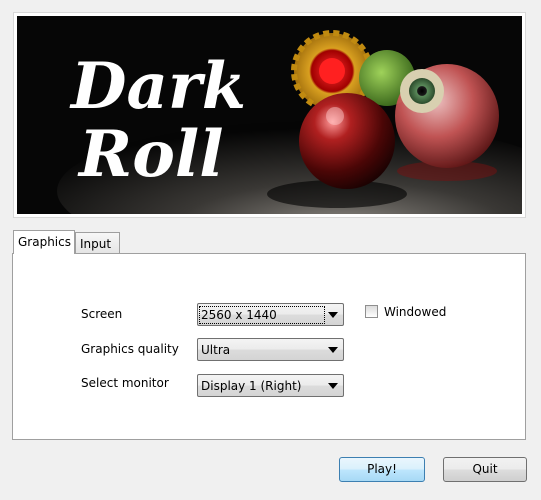  I want to click on play-button: Play!, so click(382, 469).